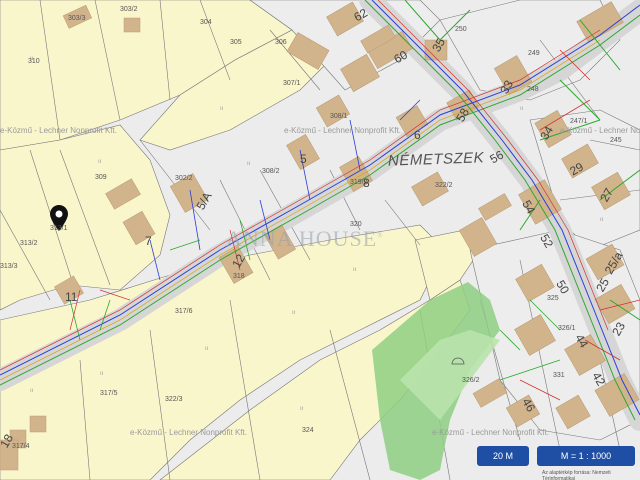 This screenshot has height=480, width=640. What do you see at coordinates (461, 29) in the screenshot?
I see `parcel-250: 250` at bounding box center [461, 29].